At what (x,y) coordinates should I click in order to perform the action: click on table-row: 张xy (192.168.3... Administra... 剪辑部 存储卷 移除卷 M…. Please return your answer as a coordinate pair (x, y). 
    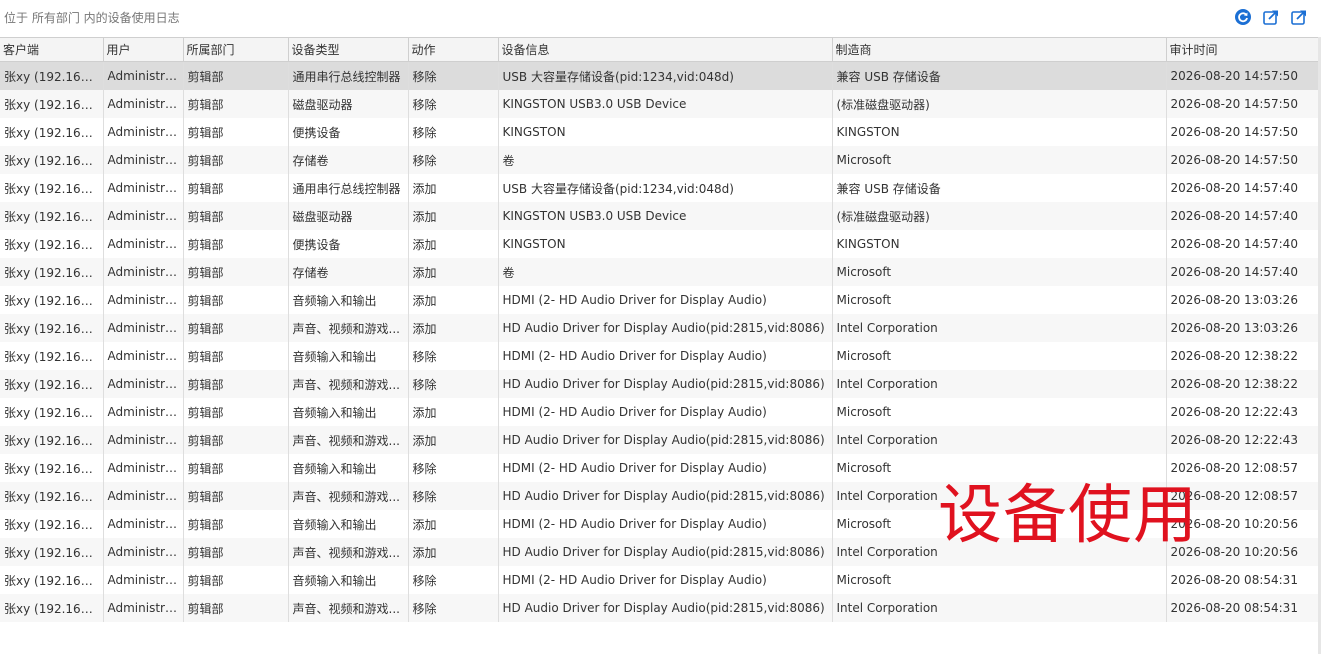
    Looking at the image, I should click on (659, 160).